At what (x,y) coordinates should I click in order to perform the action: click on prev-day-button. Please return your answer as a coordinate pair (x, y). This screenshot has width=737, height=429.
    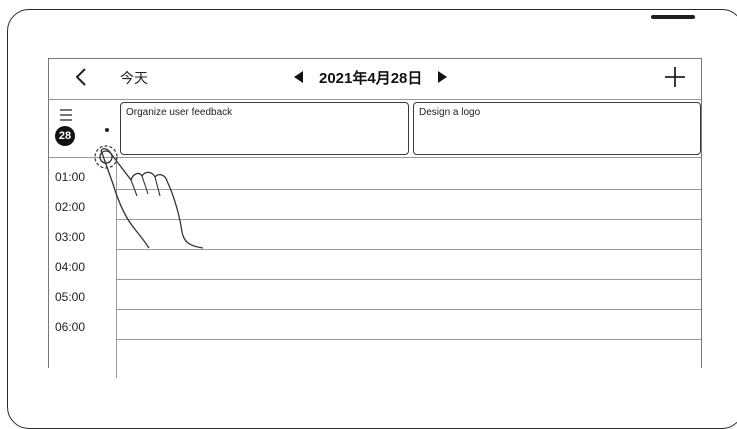
    Looking at the image, I should click on (299, 77).